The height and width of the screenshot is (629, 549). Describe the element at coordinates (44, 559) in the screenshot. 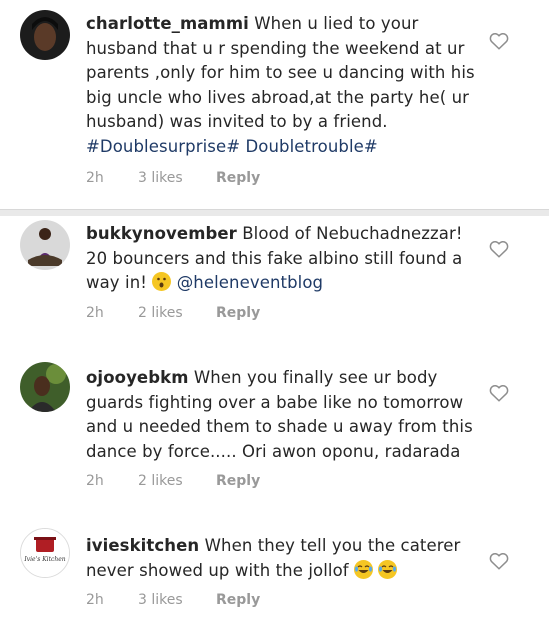

I see `avatar-logo-text: Ivie's Kitchen` at that location.